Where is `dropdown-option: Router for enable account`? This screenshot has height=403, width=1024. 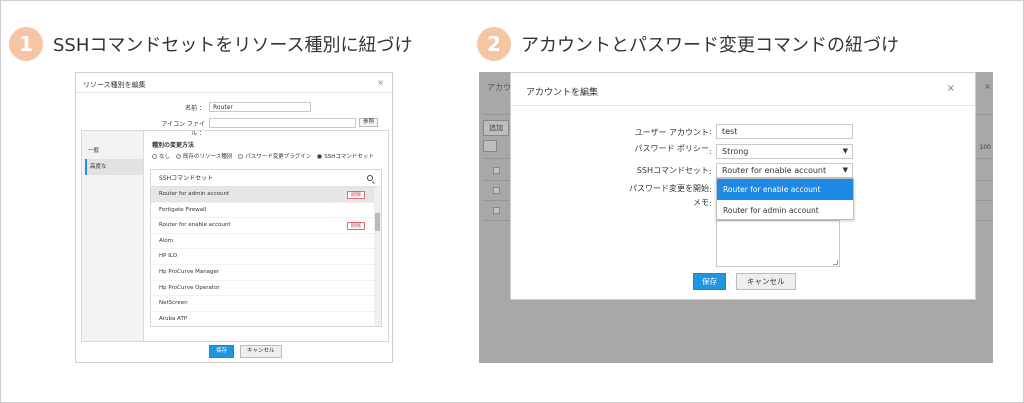
dropdown-option: Router for enable account is located at coordinates (785, 189).